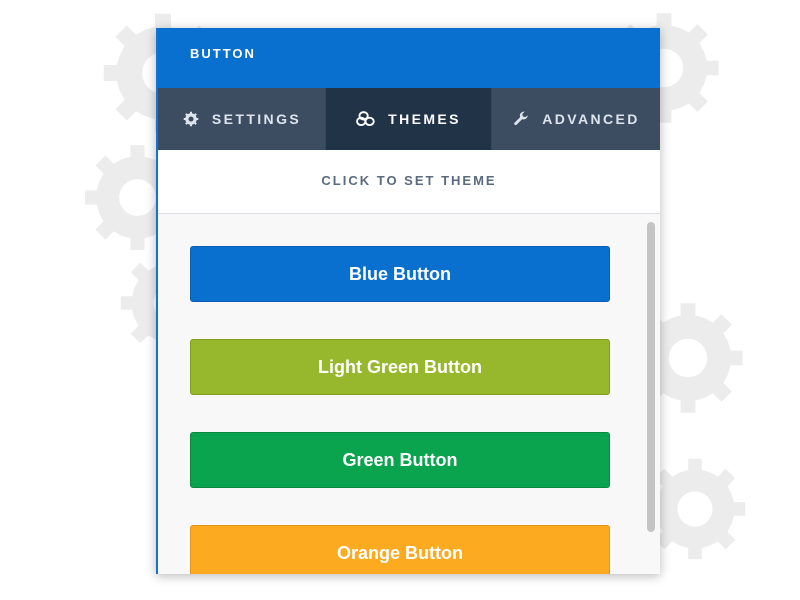  What do you see at coordinates (400, 367) in the screenshot?
I see `theme-light-green-button: Light Green Button` at bounding box center [400, 367].